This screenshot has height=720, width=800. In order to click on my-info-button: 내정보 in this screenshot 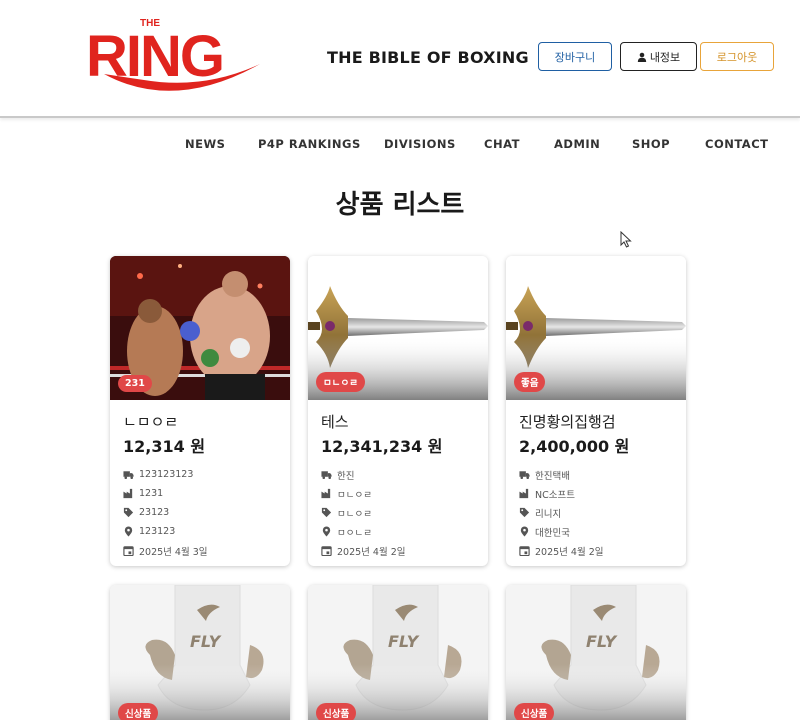, I will do `click(658, 56)`.